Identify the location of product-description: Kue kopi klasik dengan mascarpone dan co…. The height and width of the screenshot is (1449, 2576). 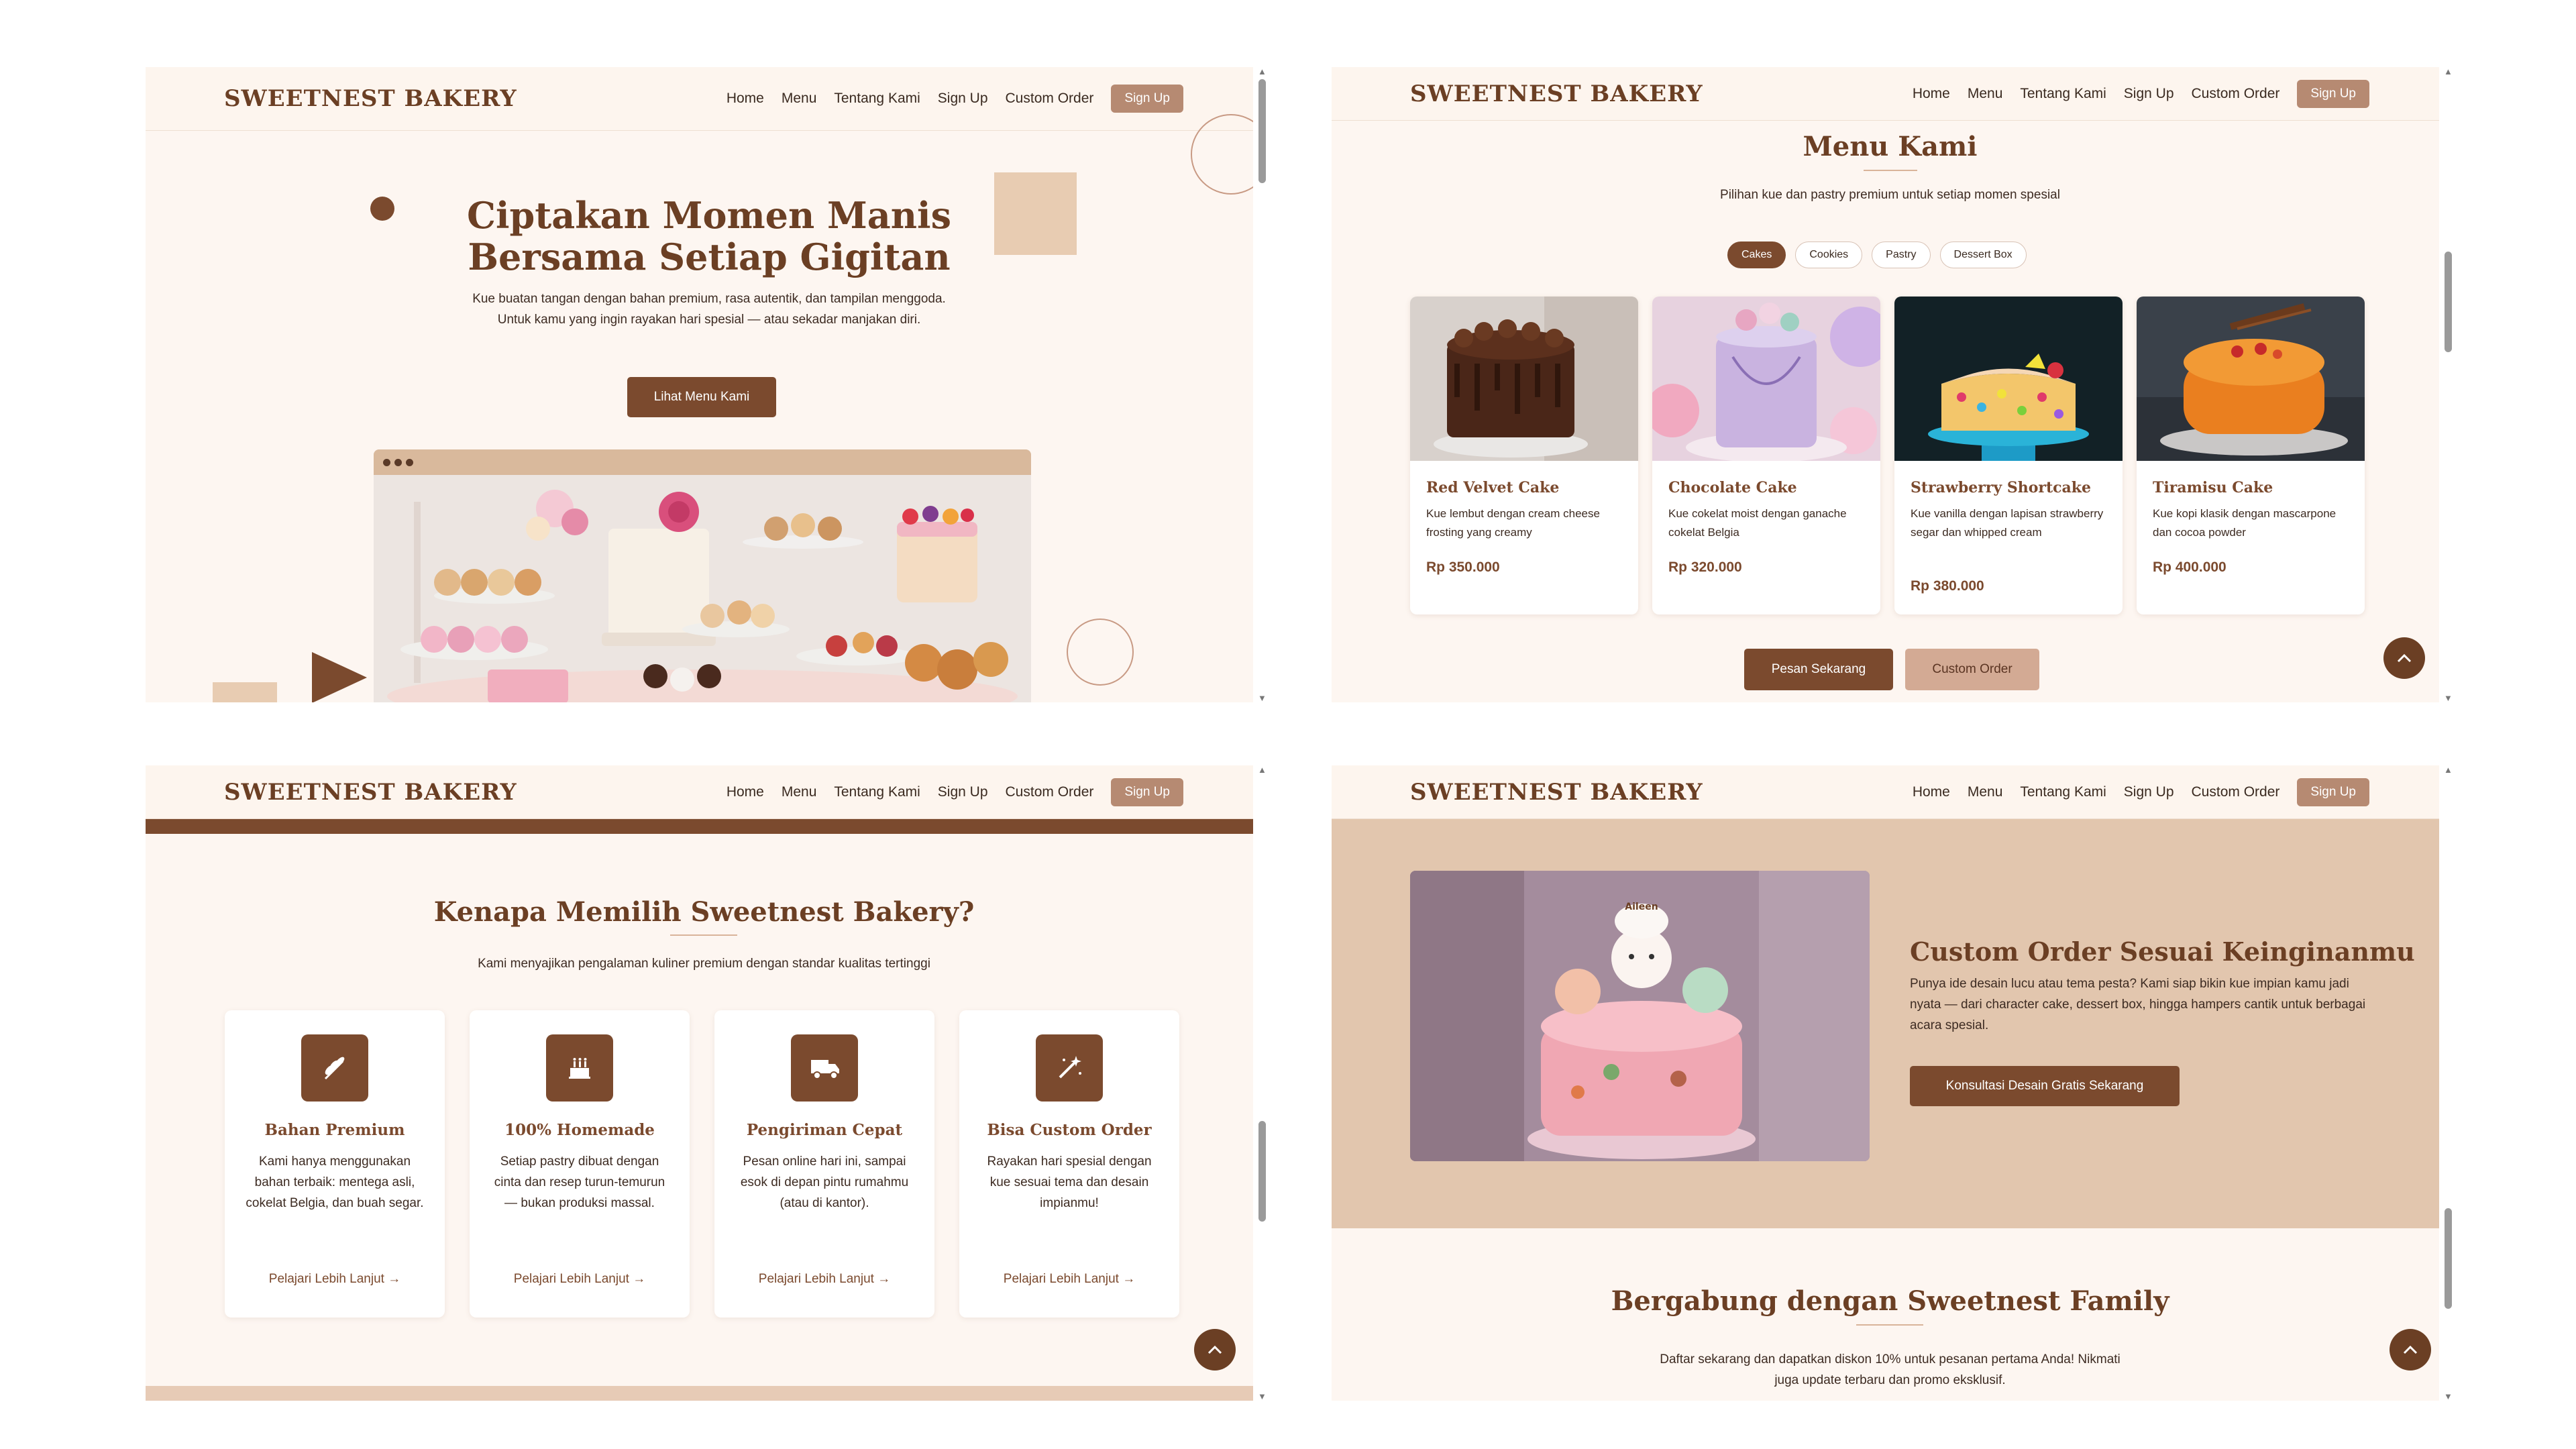
(2245, 523).